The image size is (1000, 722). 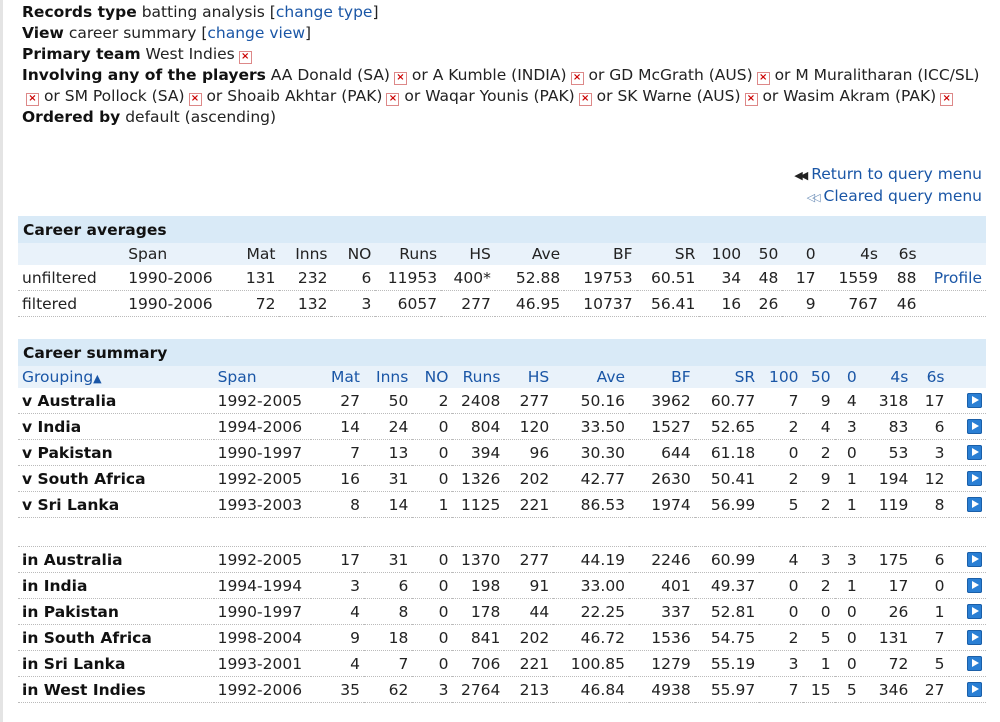 What do you see at coordinates (43, 33) in the screenshot?
I see `view-label: View` at bounding box center [43, 33].